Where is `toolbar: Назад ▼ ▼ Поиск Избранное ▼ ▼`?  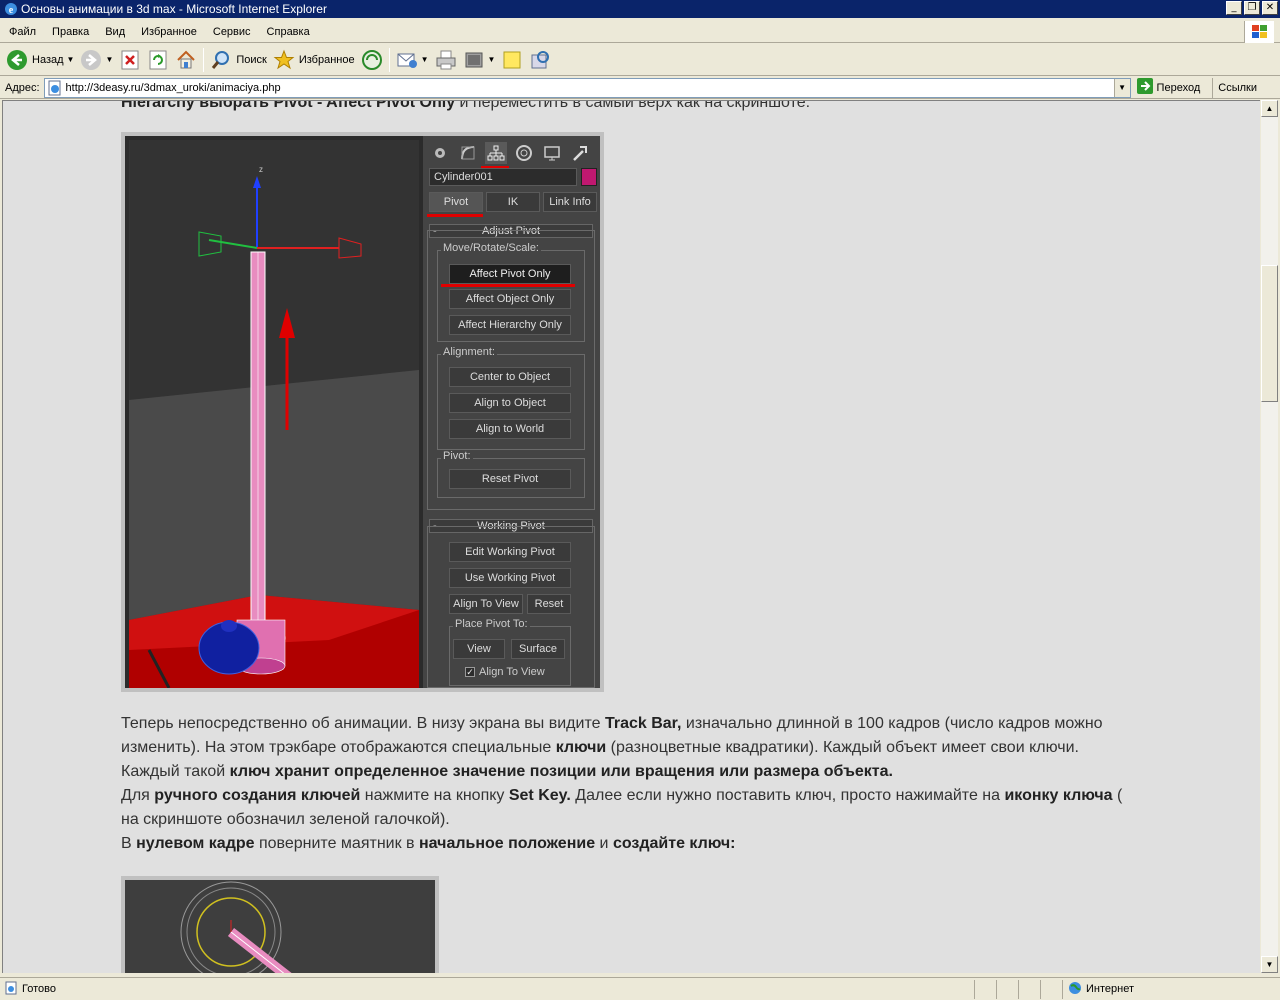
toolbar: Назад ▼ ▼ Поиск Избранное ▼ ▼ is located at coordinates (640, 60).